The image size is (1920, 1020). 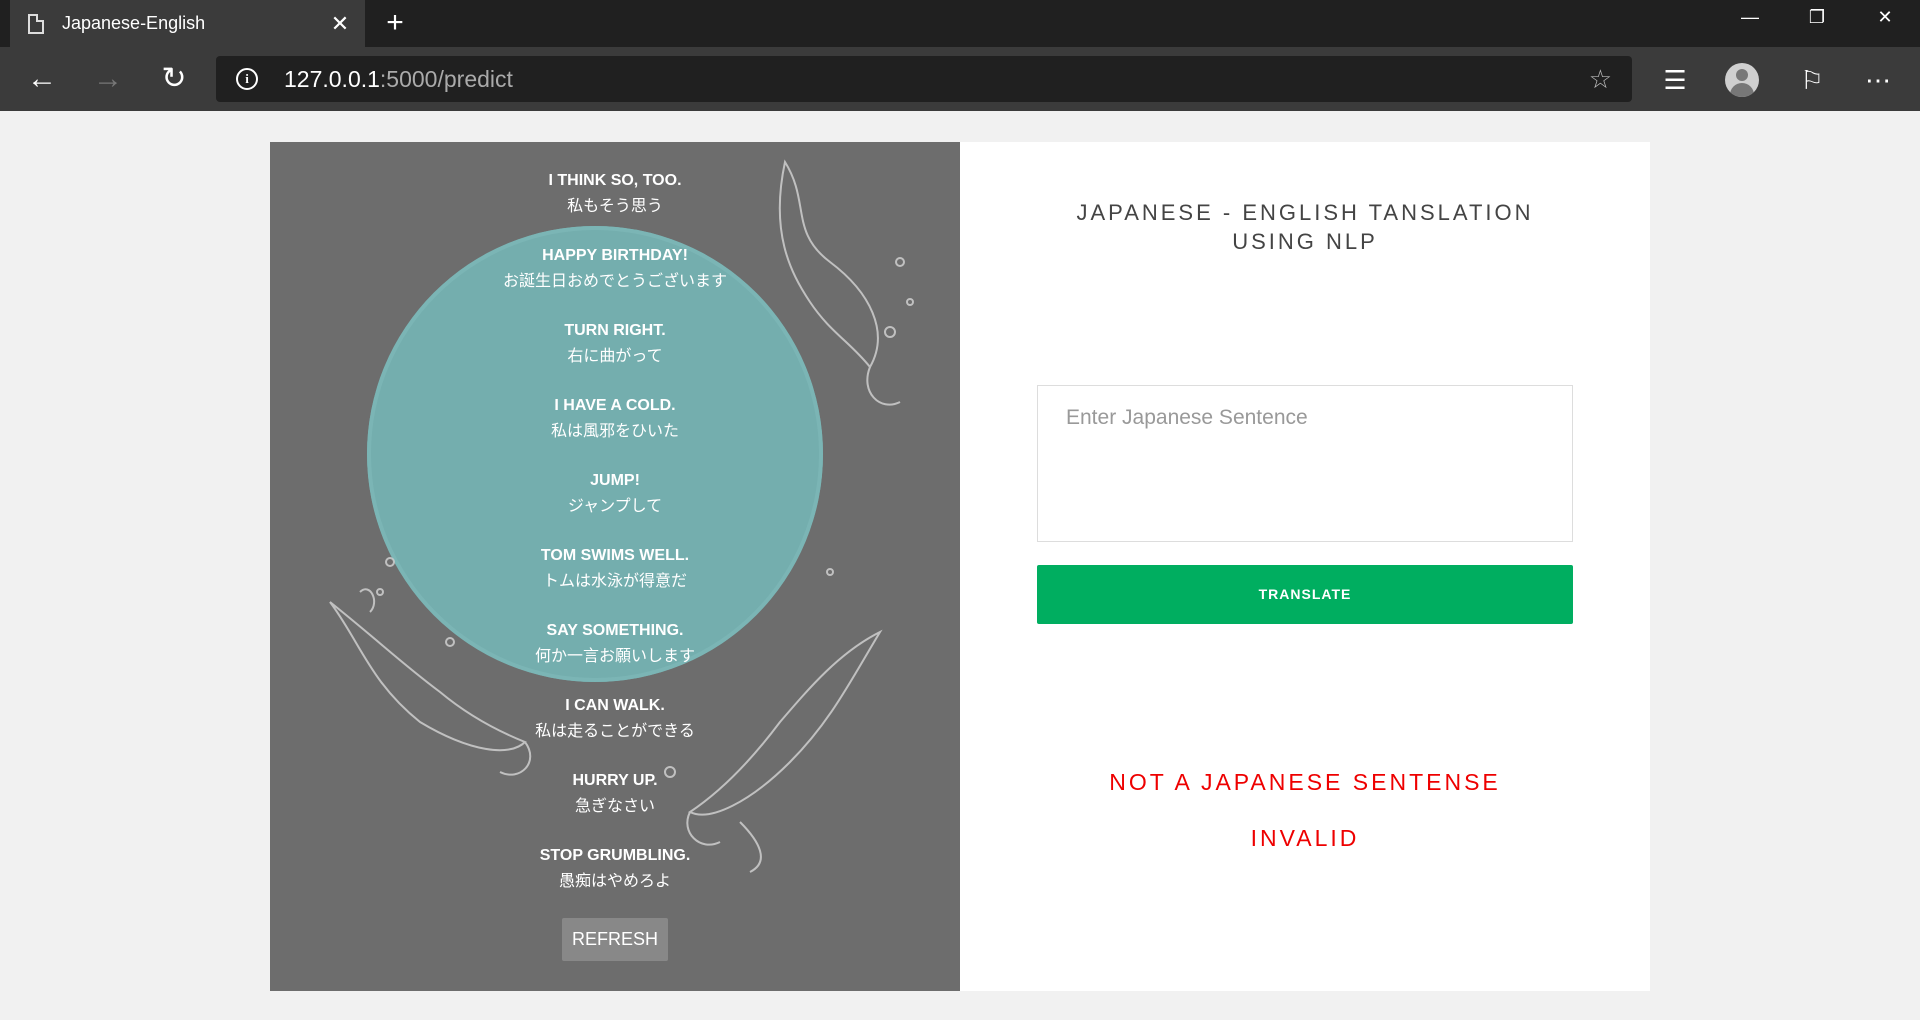 I want to click on back-arrow-icon: ←, so click(x=42, y=79).